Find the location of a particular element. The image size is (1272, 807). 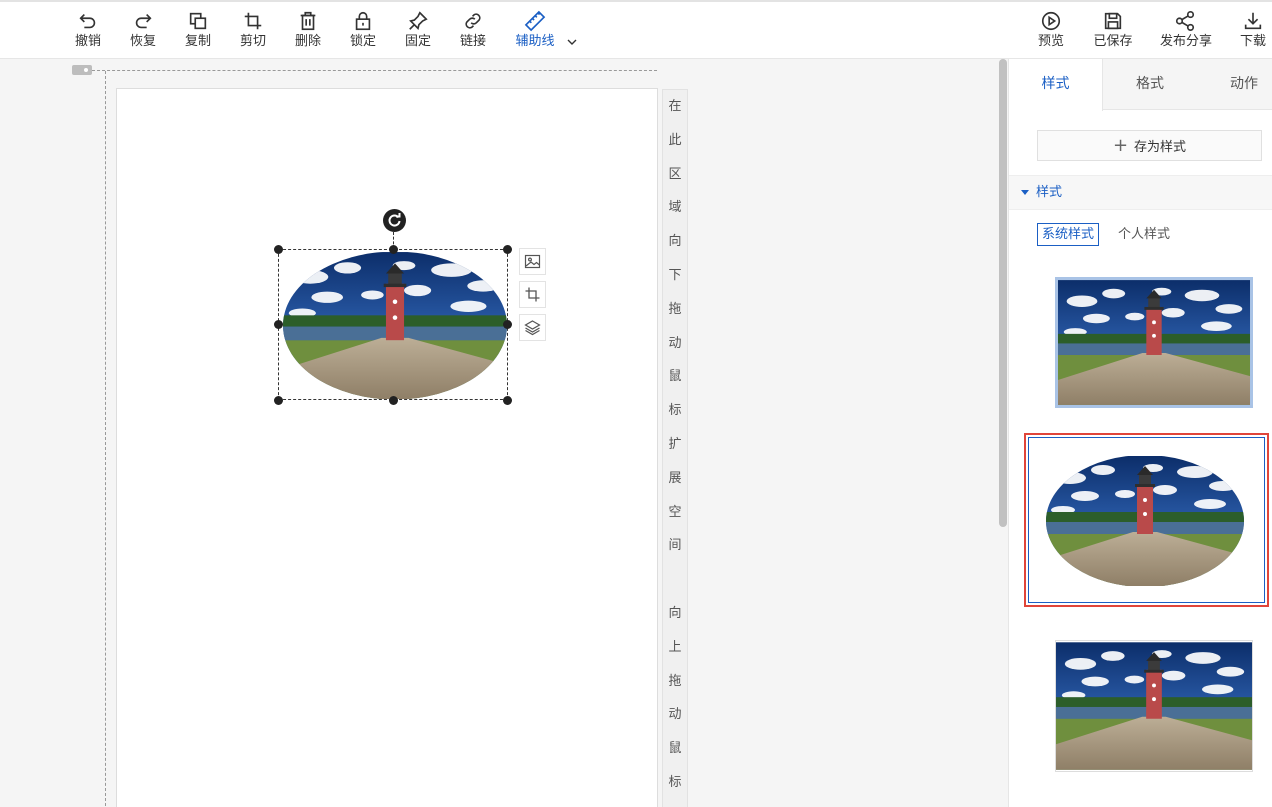

hint-char: 下 is located at coordinates (675, 275).